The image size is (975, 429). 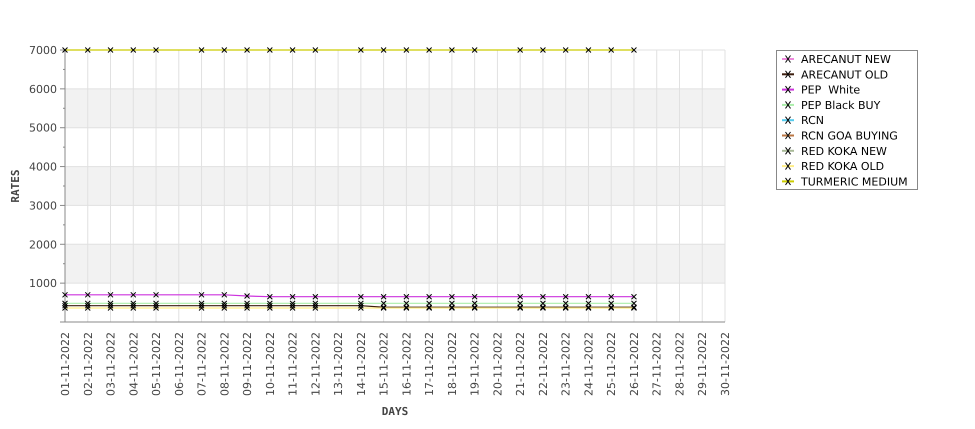 I want to click on y-tick-label: 6000, so click(x=43, y=89).